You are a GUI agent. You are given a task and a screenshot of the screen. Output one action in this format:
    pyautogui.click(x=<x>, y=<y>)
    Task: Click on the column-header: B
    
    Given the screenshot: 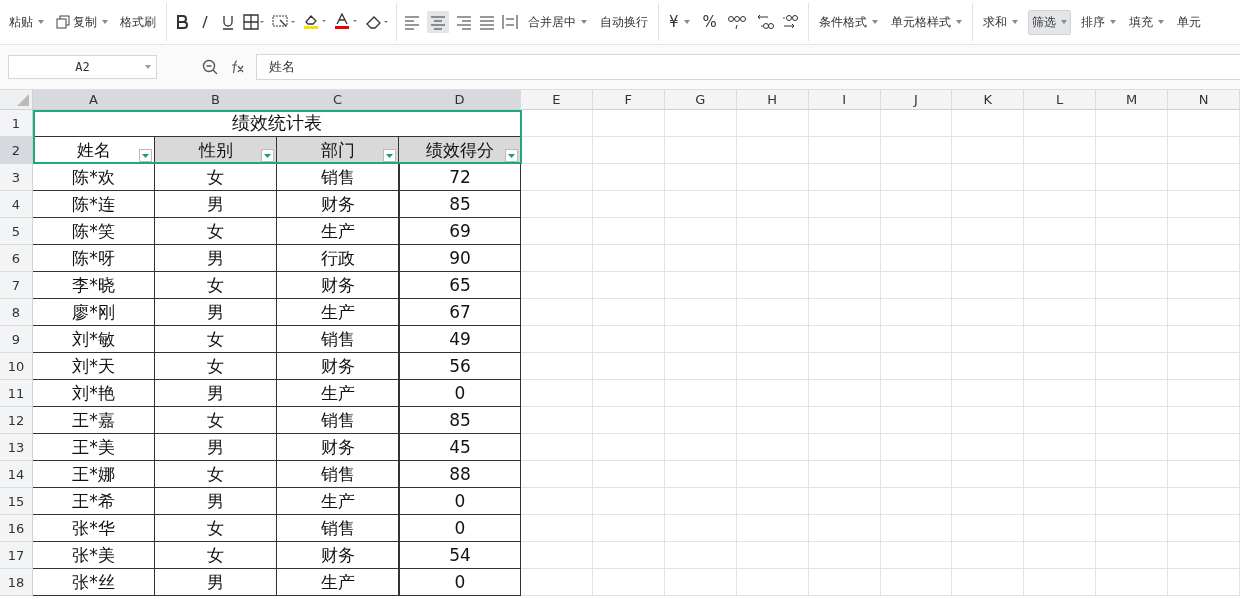 What is the action you would take?
    pyautogui.click(x=216, y=100)
    